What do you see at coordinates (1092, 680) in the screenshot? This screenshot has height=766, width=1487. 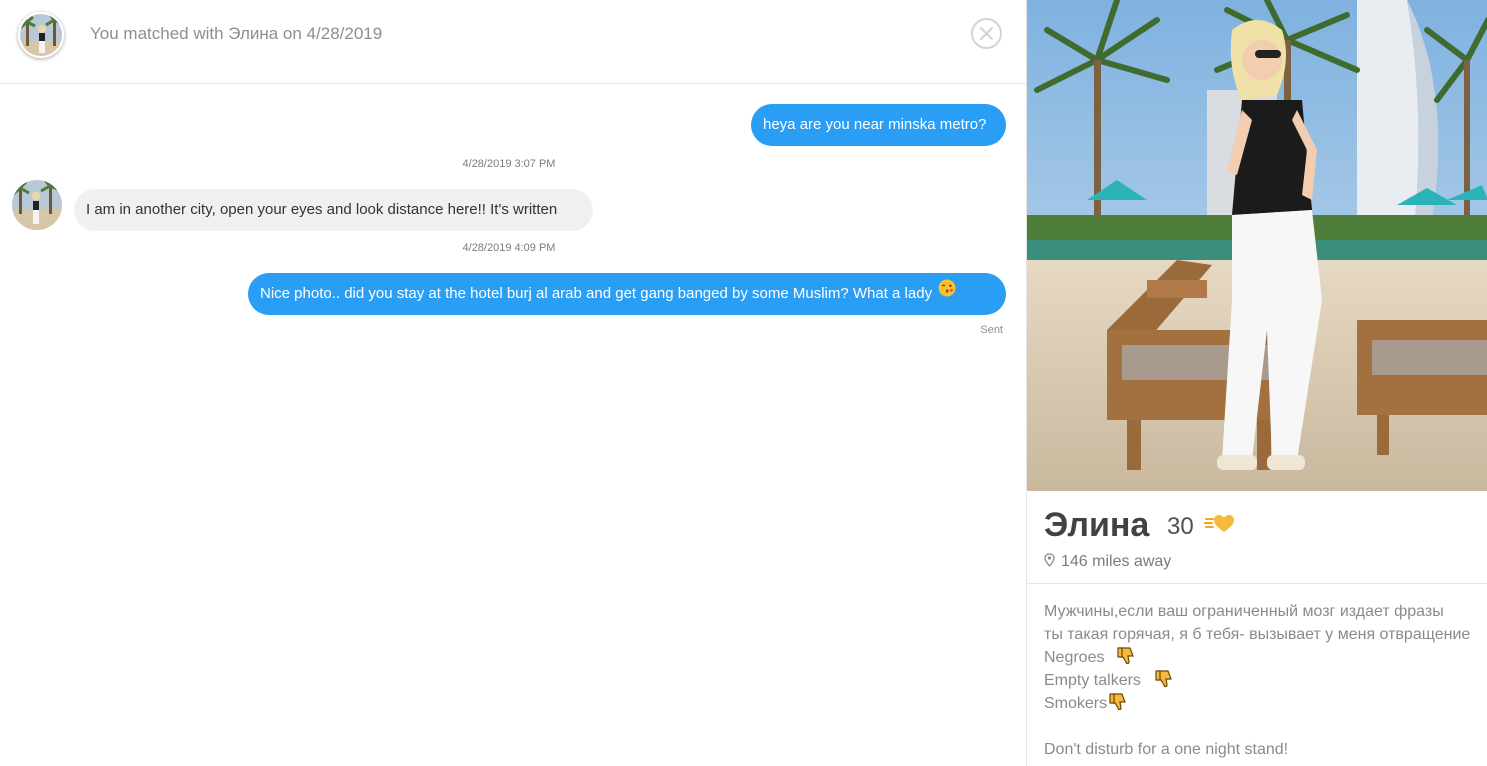 I see `dislike-text: Empty talkers` at bounding box center [1092, 680].